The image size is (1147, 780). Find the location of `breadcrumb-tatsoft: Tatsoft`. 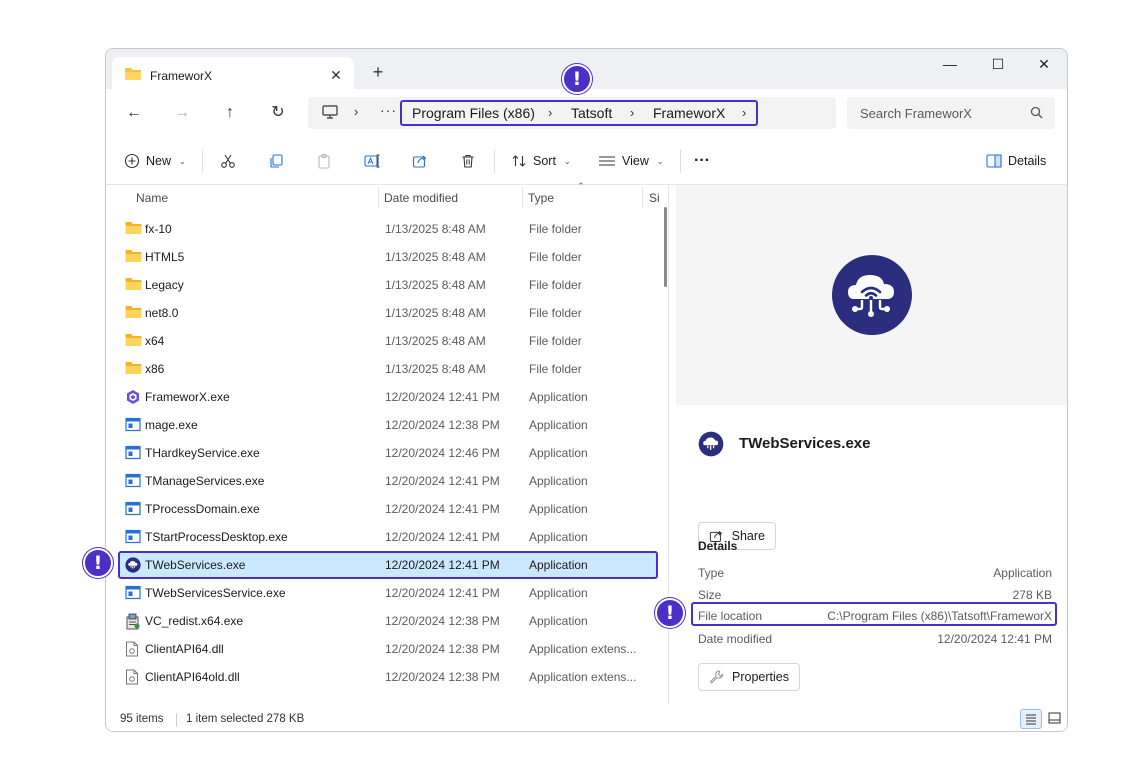

breadcrumb-tatsoft: Tatsoft is located at coordinates (591, 113).